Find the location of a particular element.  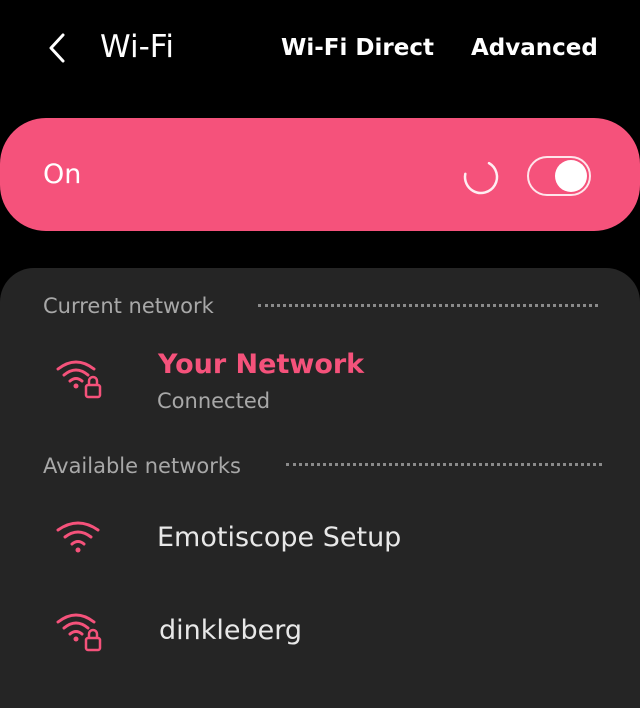

chevron-left-icon is located at coordinates (57, 48).